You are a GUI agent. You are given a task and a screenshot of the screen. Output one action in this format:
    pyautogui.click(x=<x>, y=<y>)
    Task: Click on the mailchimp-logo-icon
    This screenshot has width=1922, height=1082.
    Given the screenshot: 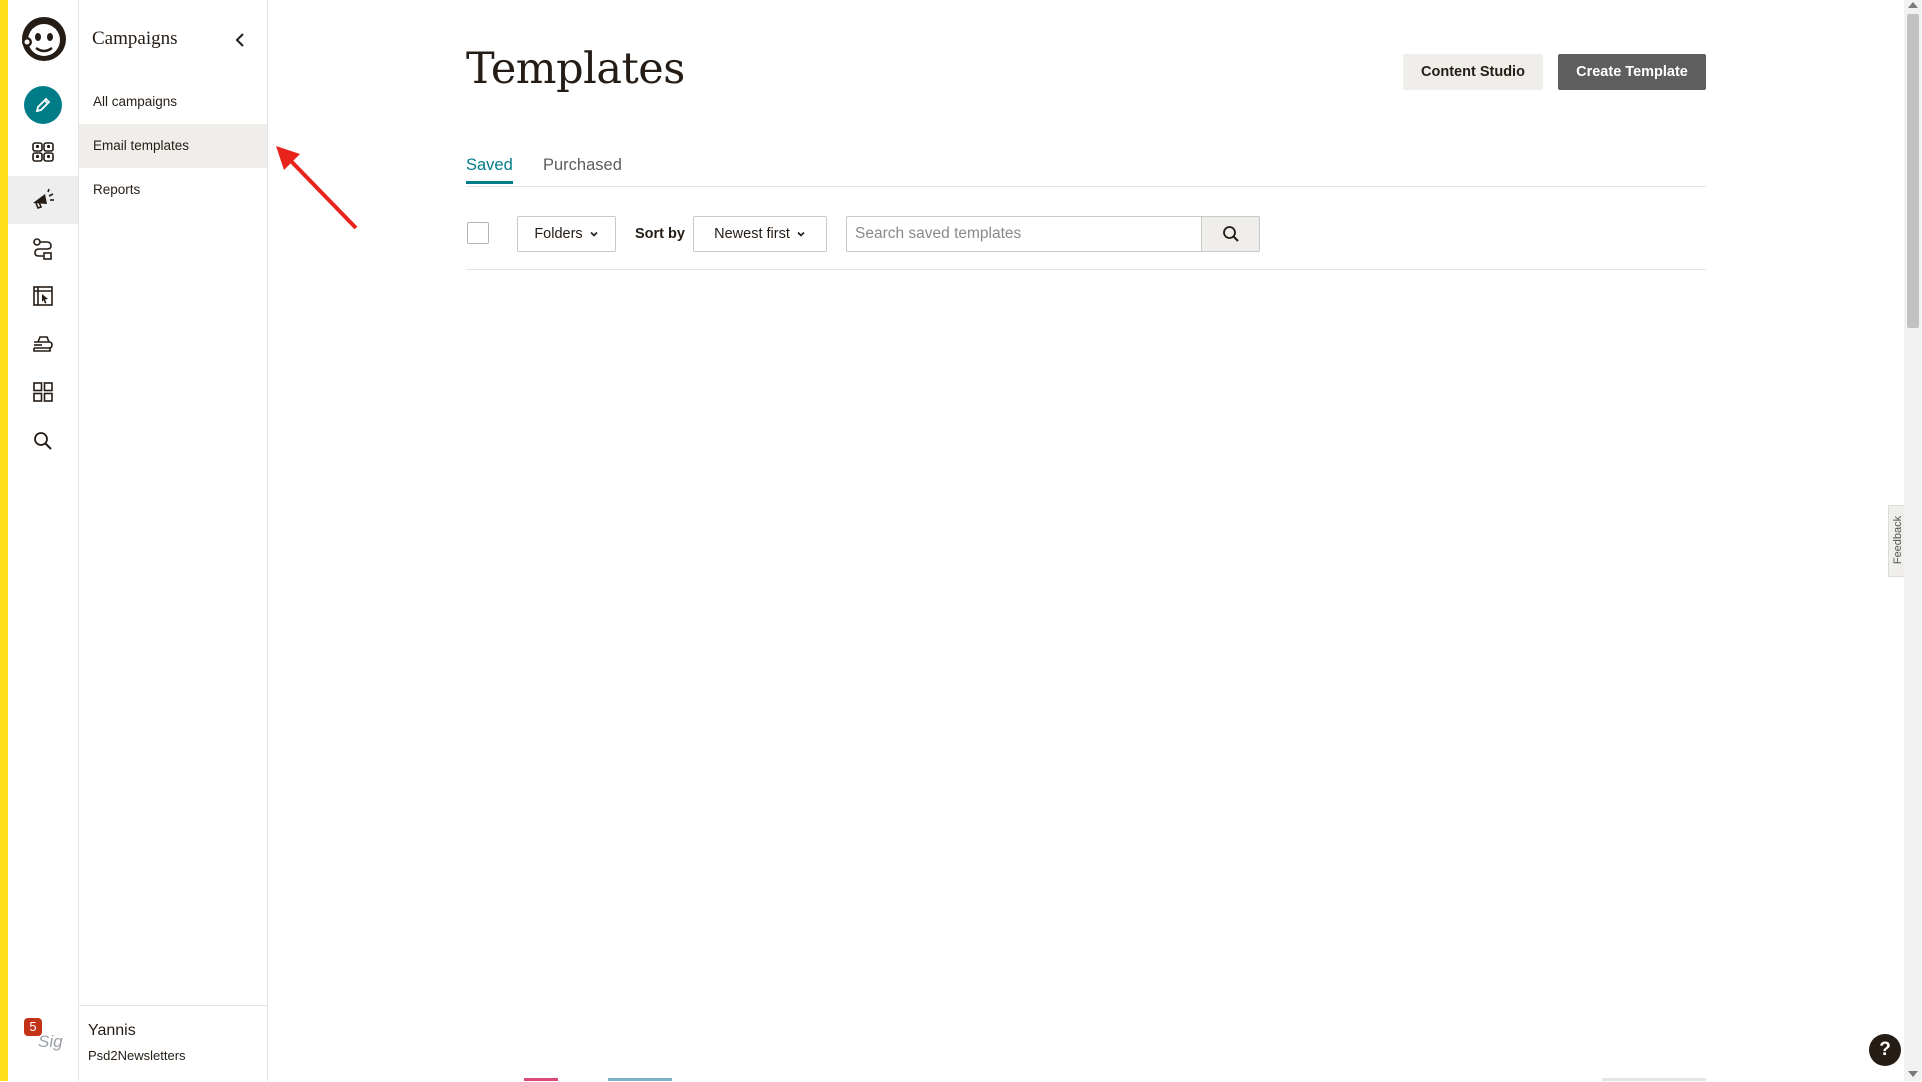 What is the action you would take?
    pyautogui.click(x=44, y=39)
    